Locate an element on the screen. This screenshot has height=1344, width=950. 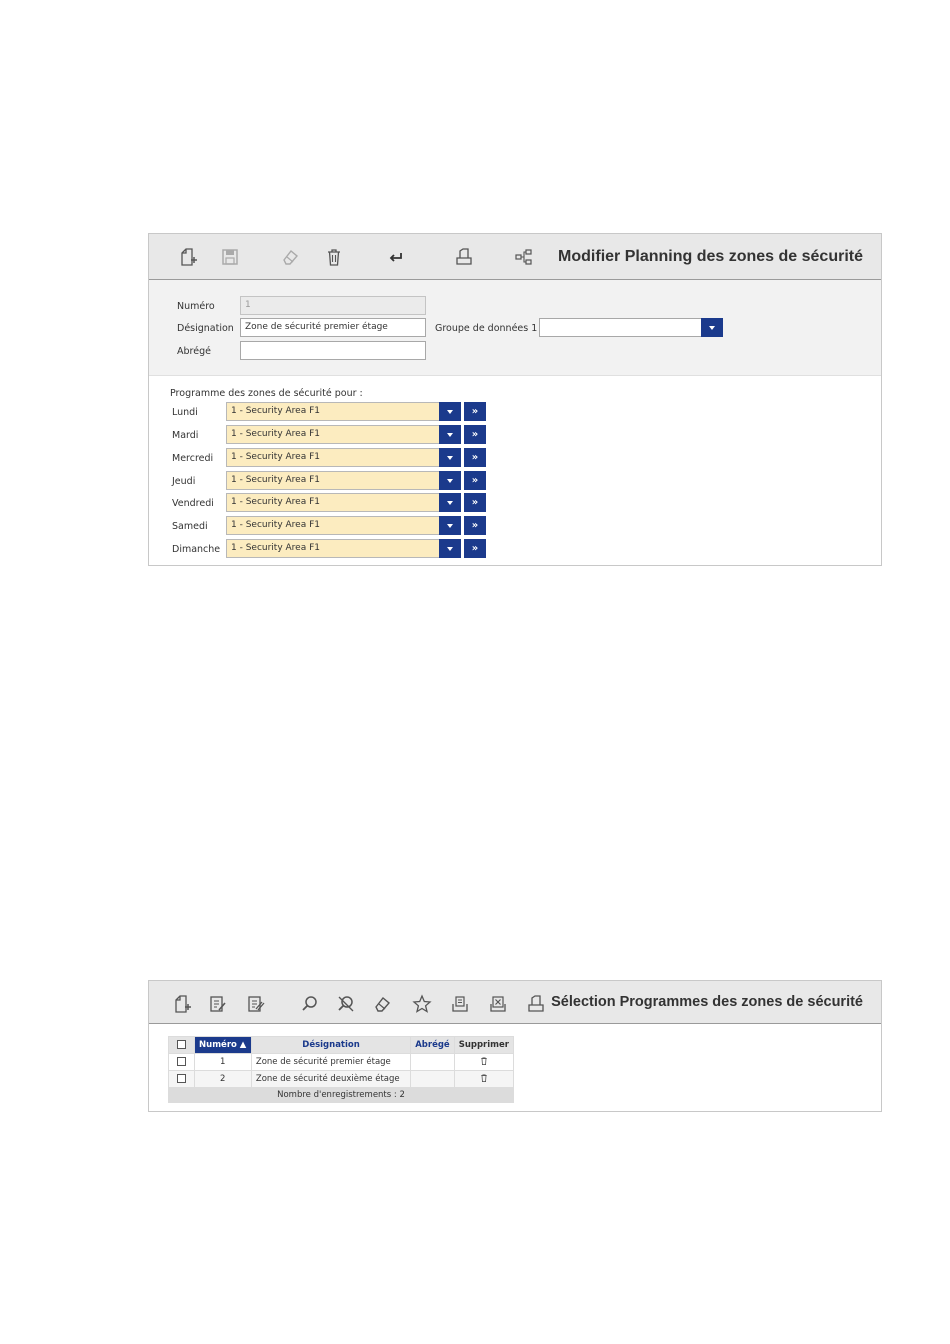
day-label-dimanche: Dimanche is located at coordinates (196, 549).